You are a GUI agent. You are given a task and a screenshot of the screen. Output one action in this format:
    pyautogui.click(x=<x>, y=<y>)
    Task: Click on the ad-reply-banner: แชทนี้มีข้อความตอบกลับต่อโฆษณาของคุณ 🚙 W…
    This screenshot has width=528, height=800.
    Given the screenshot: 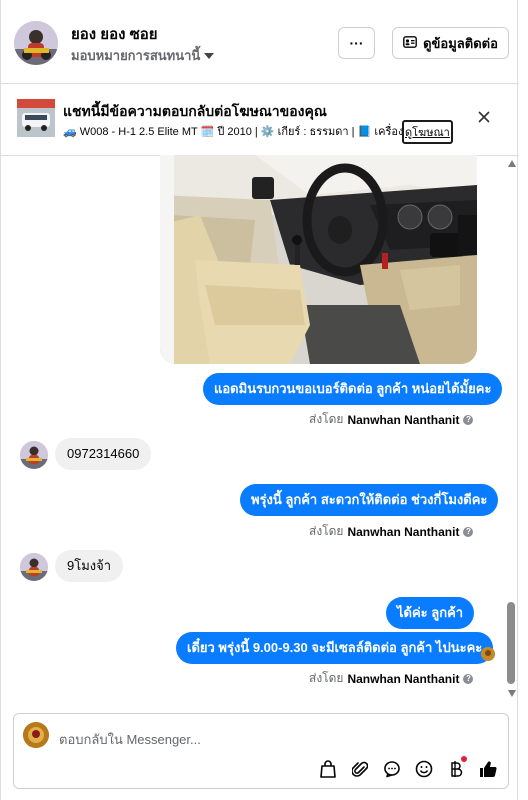 What is the action you would take?
    pyautogui.click(x=260, y=120)
    